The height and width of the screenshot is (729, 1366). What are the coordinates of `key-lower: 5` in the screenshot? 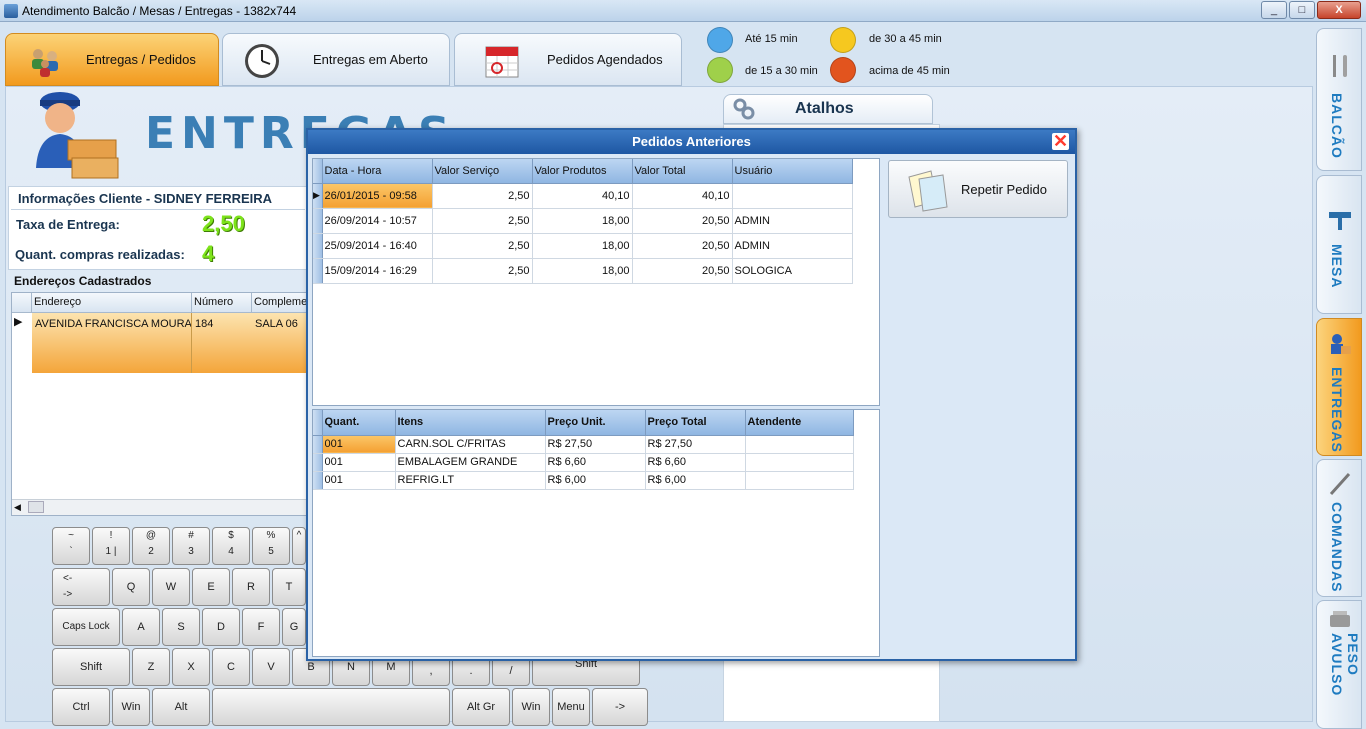 It's located at (271, 551).